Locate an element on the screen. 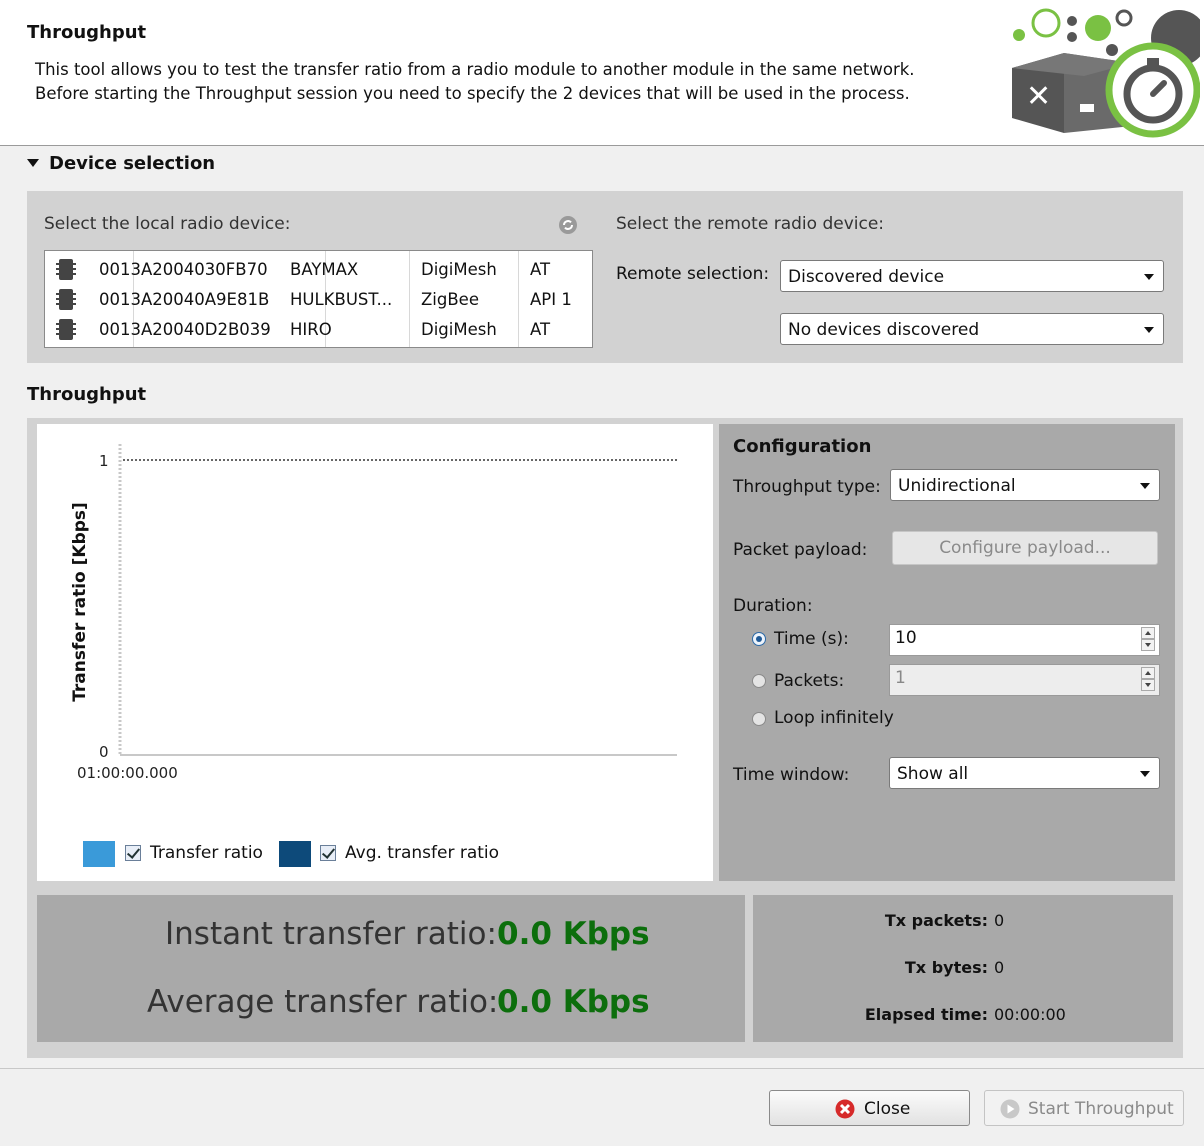  y-axis-label: Transfer ratio [Kbps] is located at coordinates (80, 602).